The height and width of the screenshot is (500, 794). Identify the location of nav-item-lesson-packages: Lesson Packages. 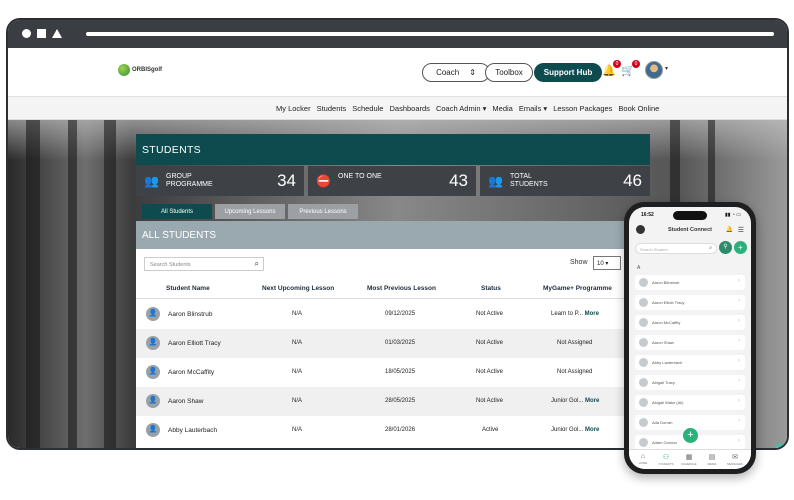
(582, 108).